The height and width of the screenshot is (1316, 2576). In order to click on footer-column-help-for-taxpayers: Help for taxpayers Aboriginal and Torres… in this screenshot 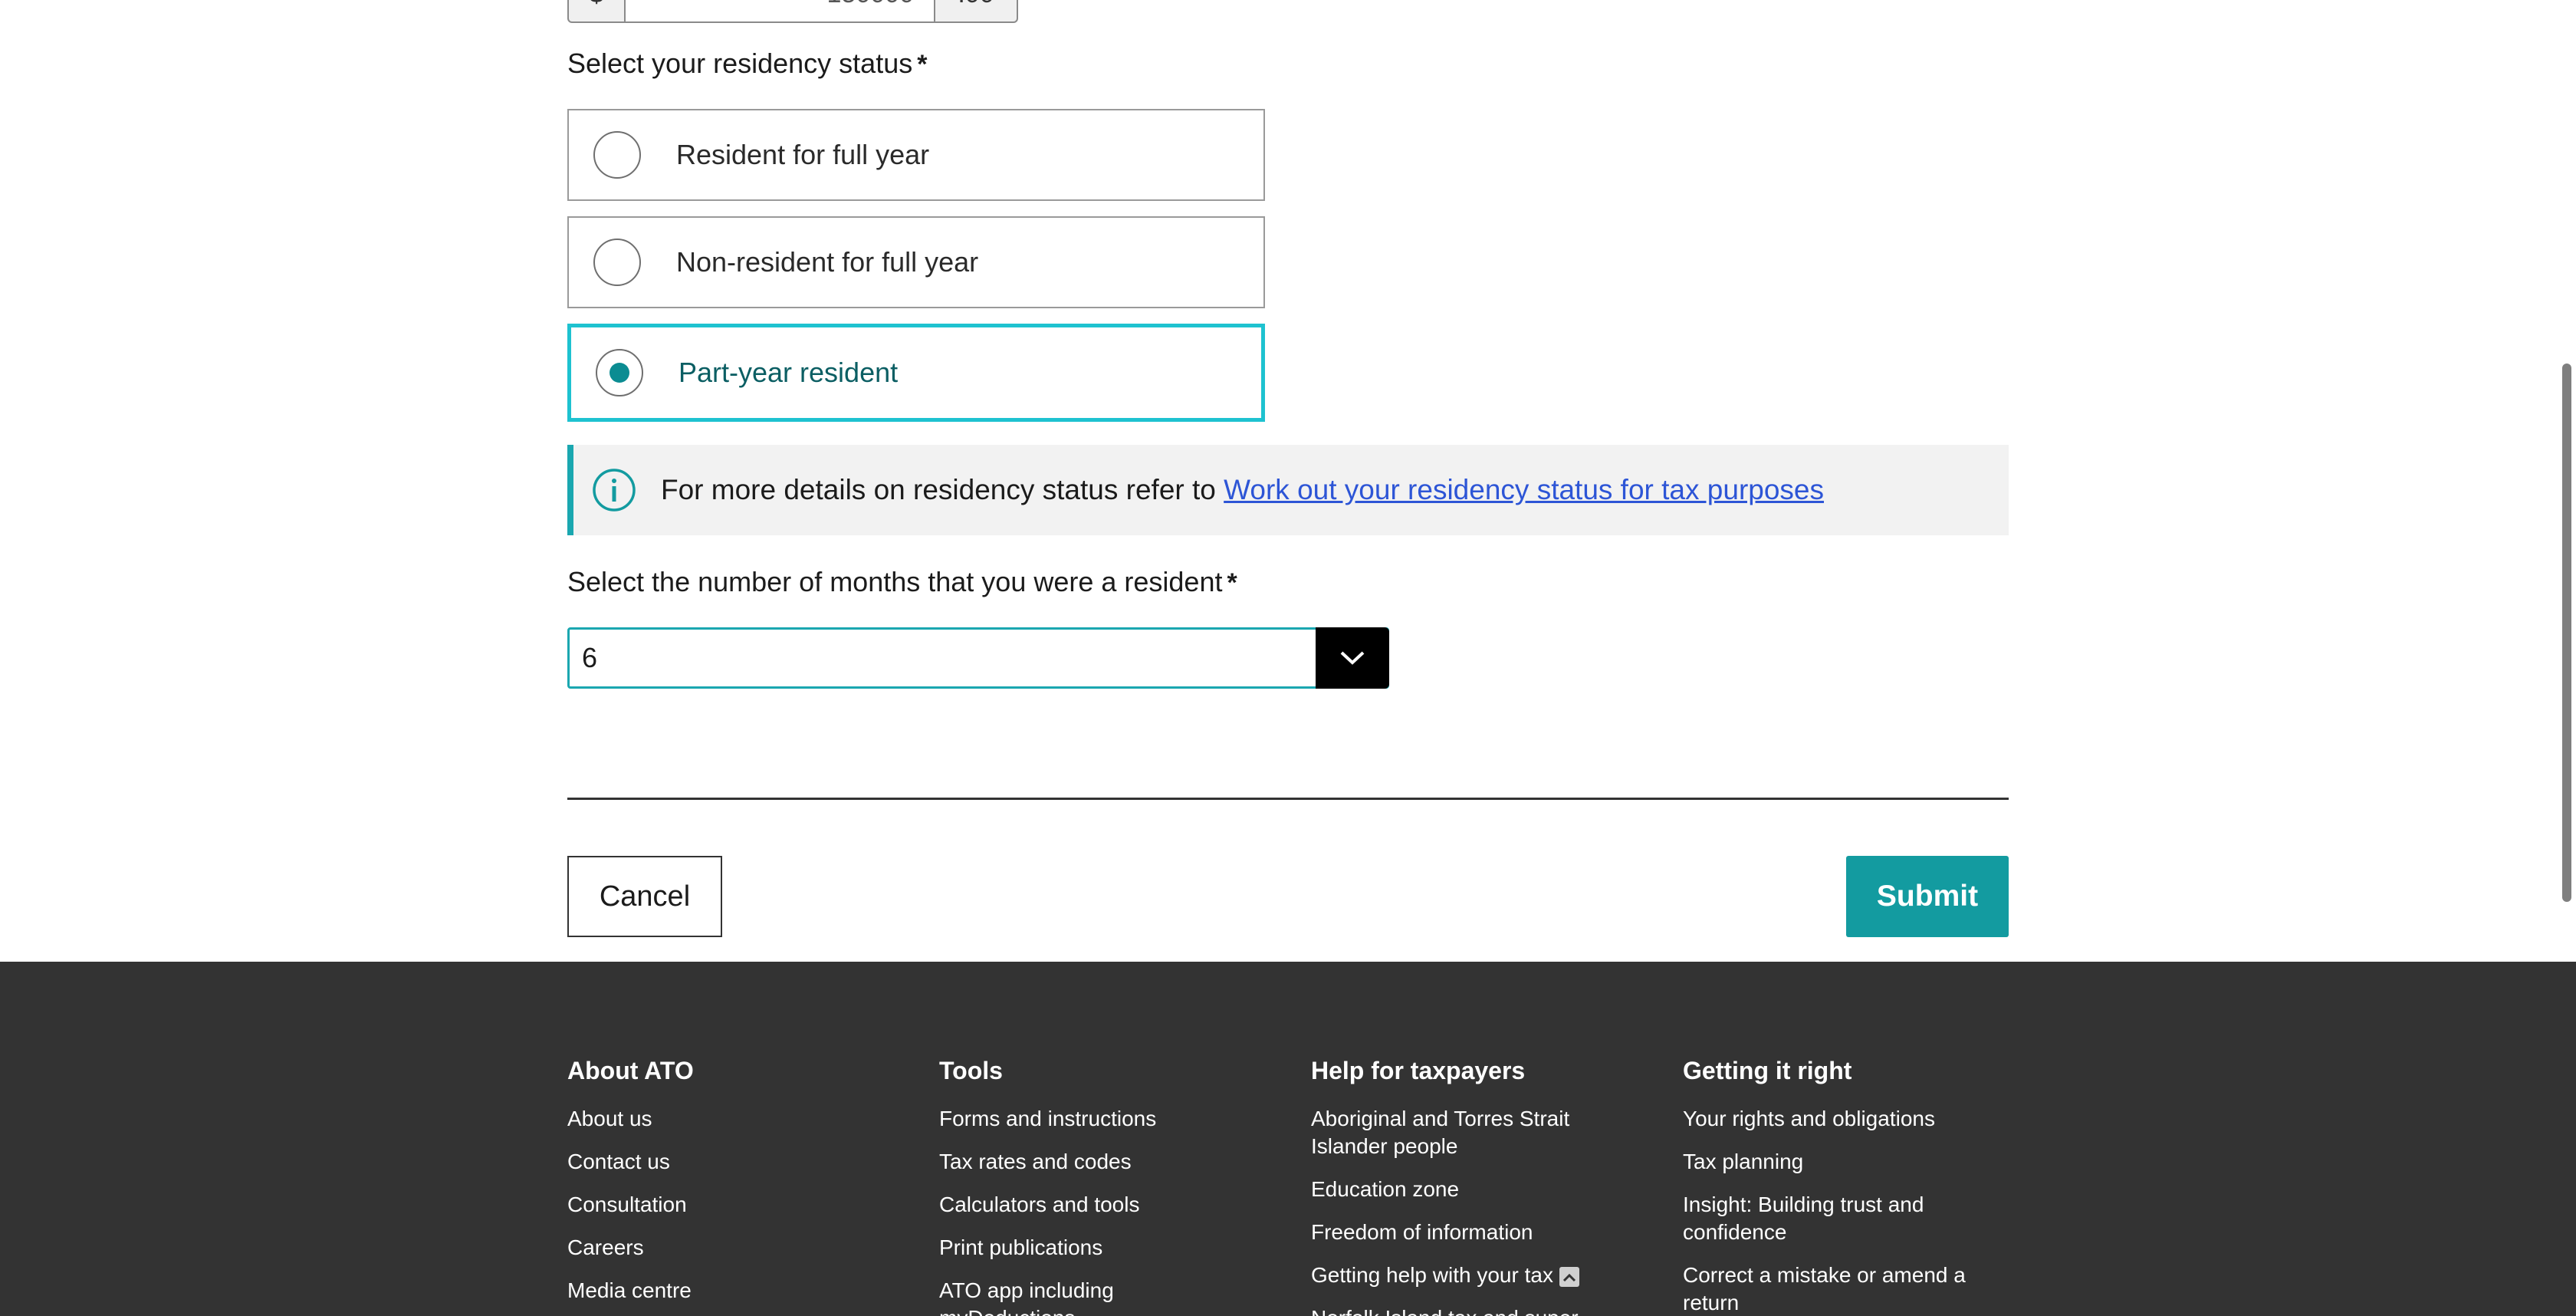, I will do `click(1480, 1186)`.